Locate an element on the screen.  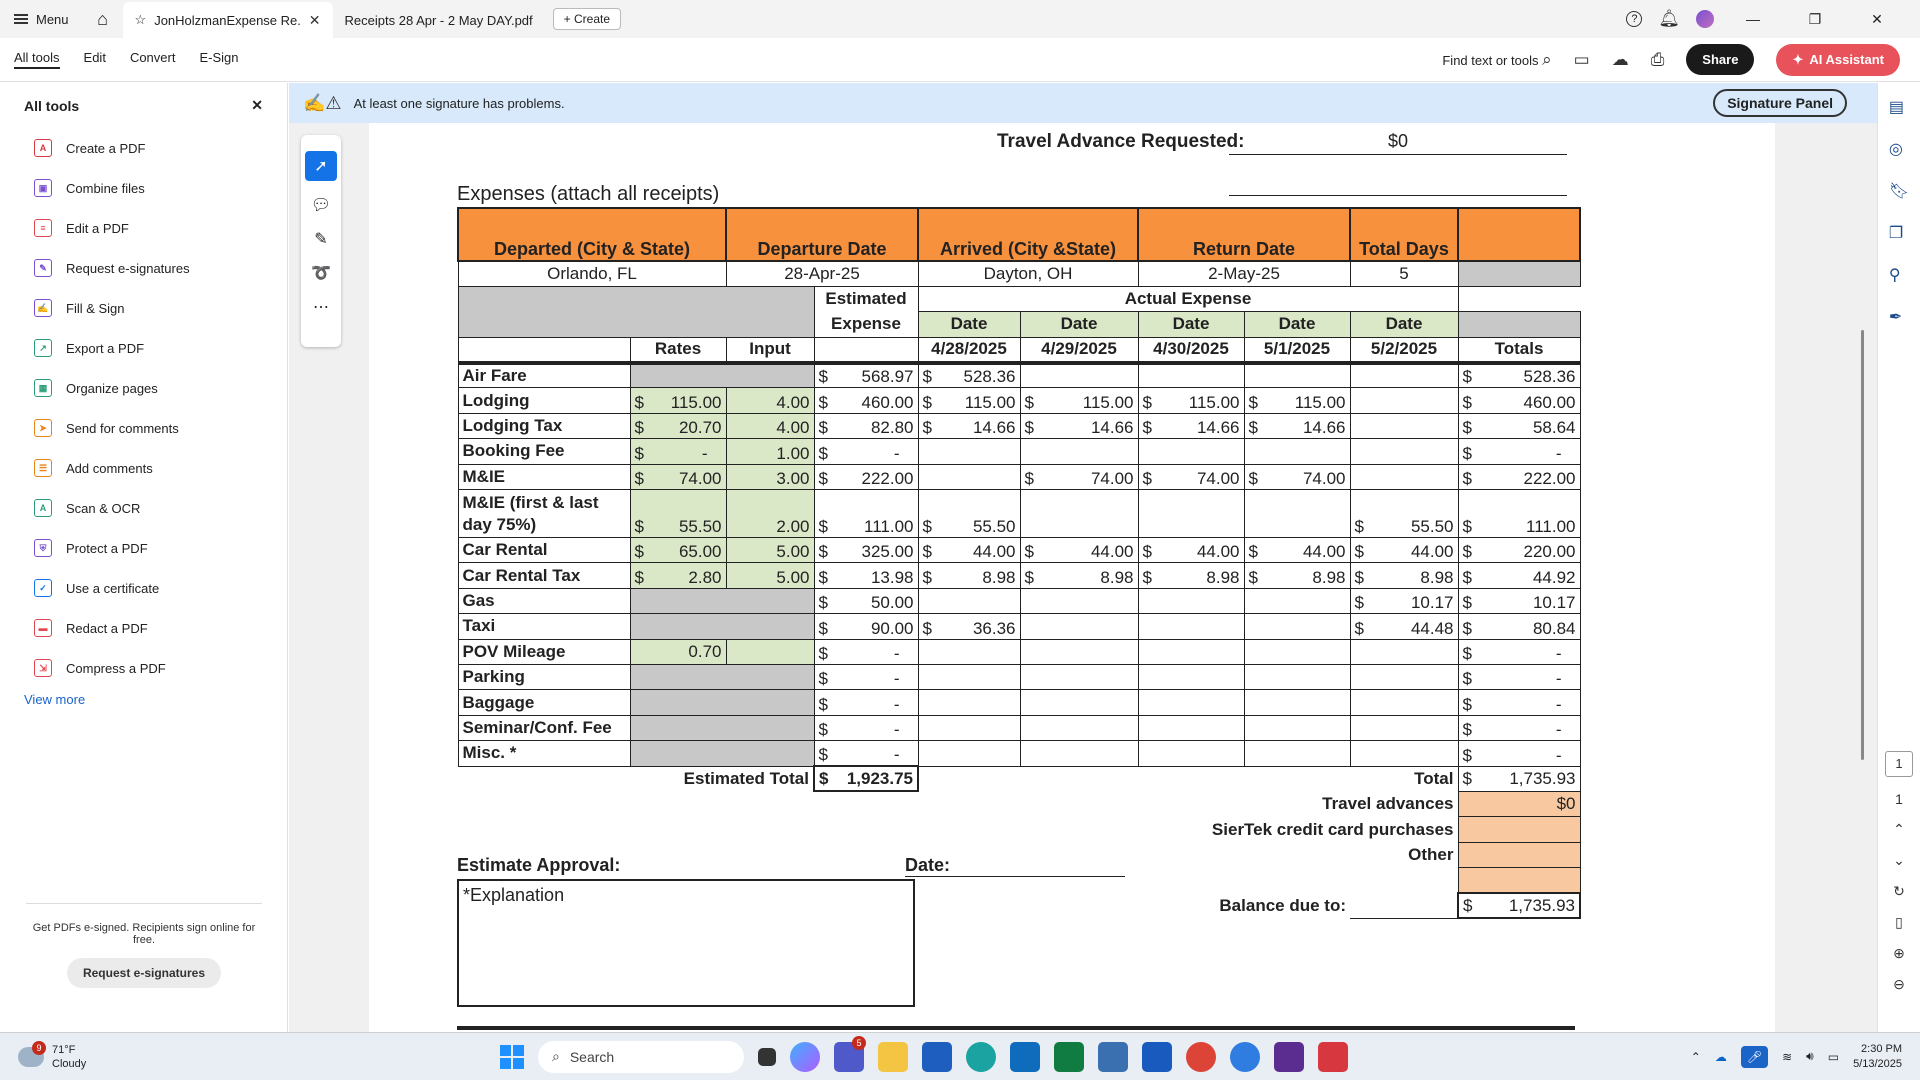
tool-item: ⛨ Protect a PDF is located at coordinates (143, 548).